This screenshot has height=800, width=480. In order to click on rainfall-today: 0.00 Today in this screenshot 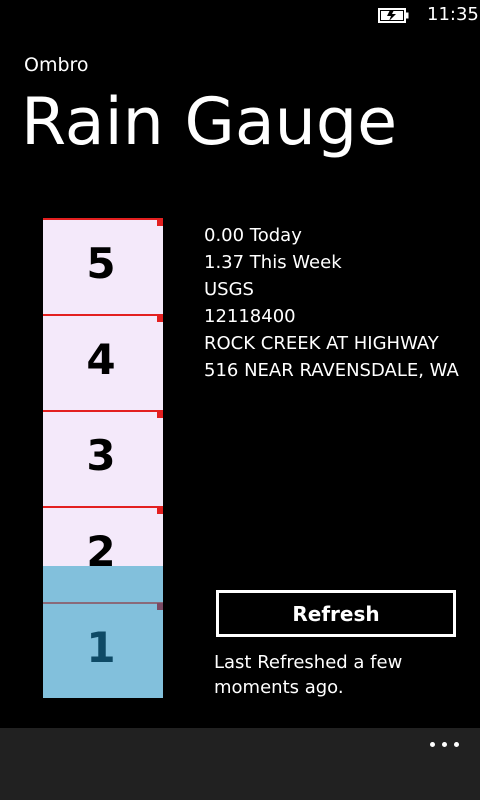, I will do `click(253, 235)`.